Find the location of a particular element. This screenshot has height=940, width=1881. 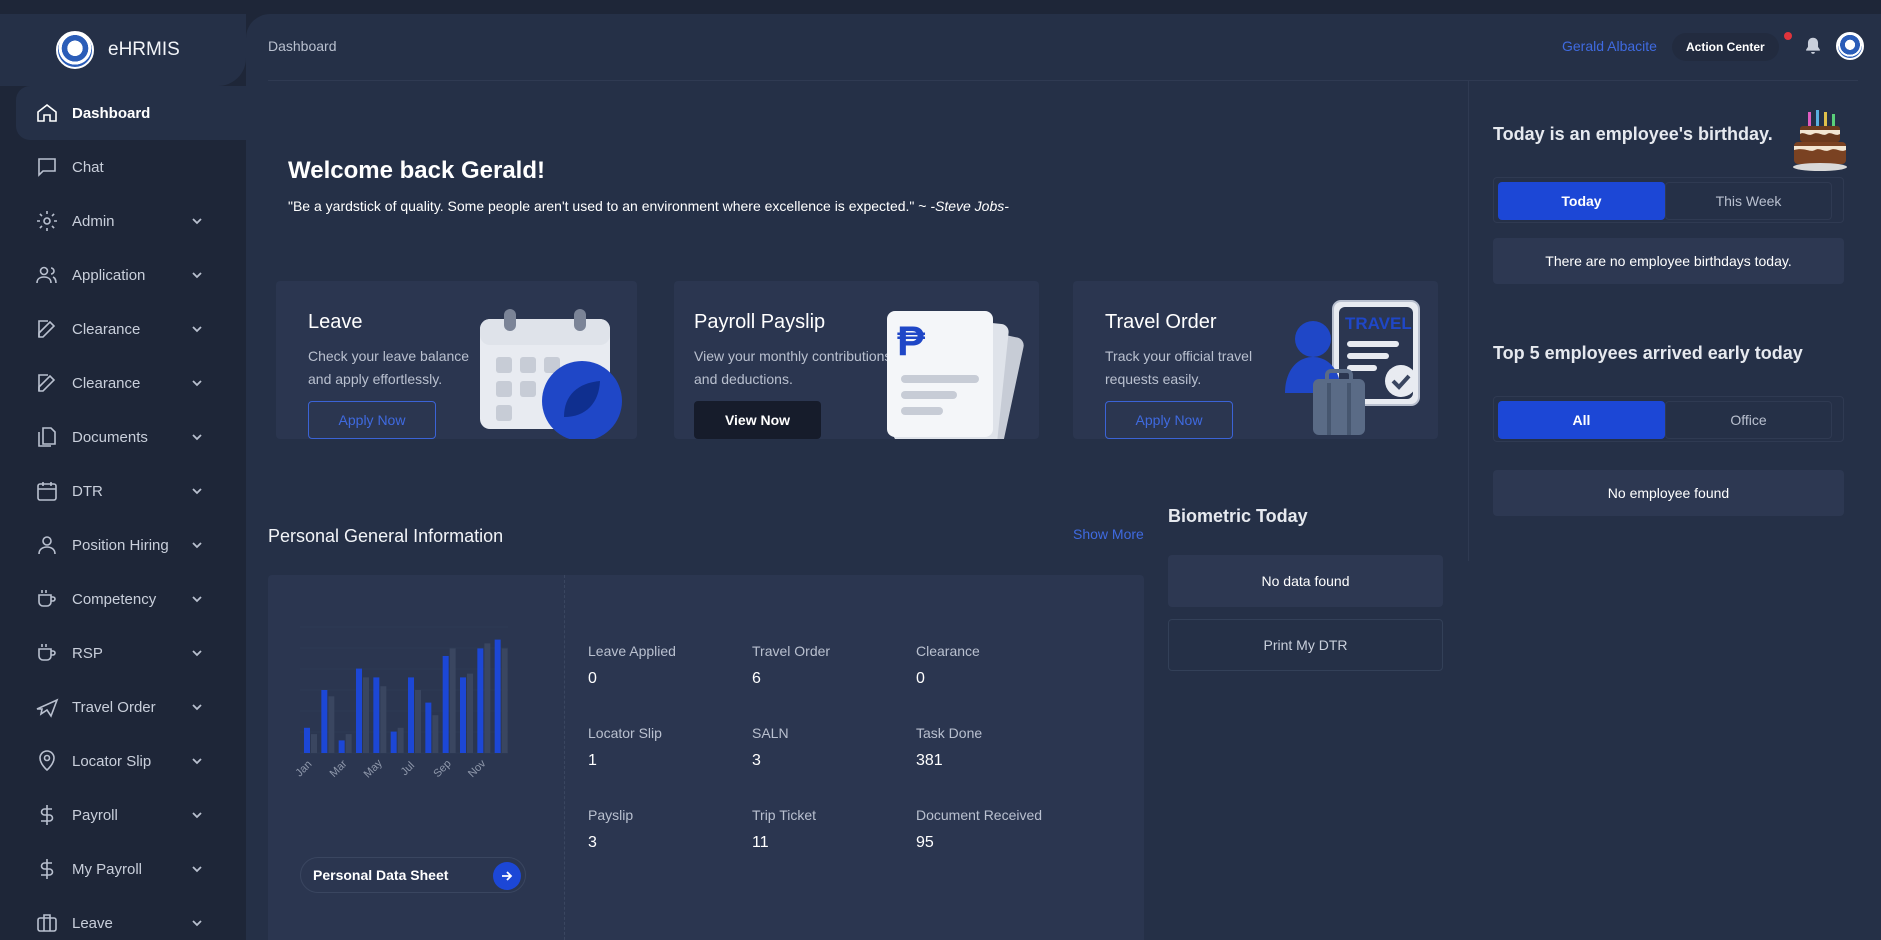

chart-bar-dec-s1 is located at coordinates (497, 696).